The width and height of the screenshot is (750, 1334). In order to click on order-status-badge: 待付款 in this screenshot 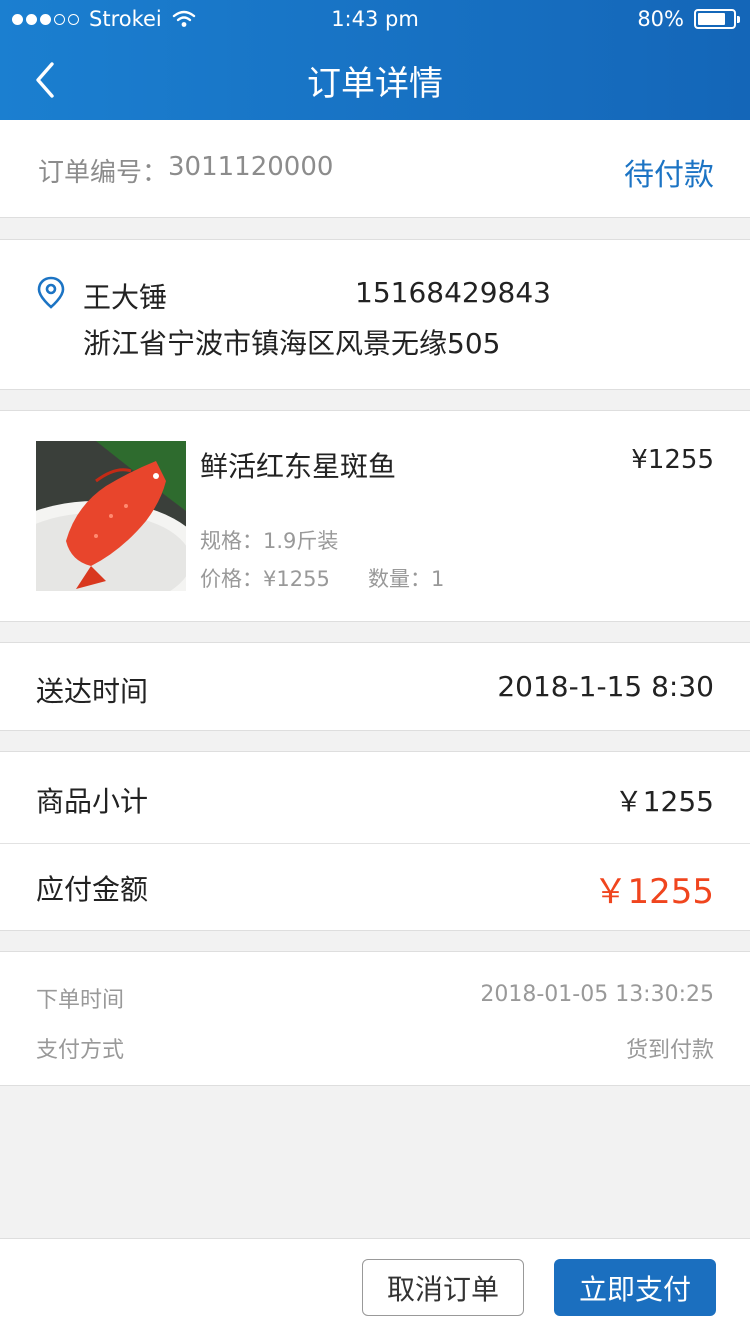, I will do `click(669, 175)`.